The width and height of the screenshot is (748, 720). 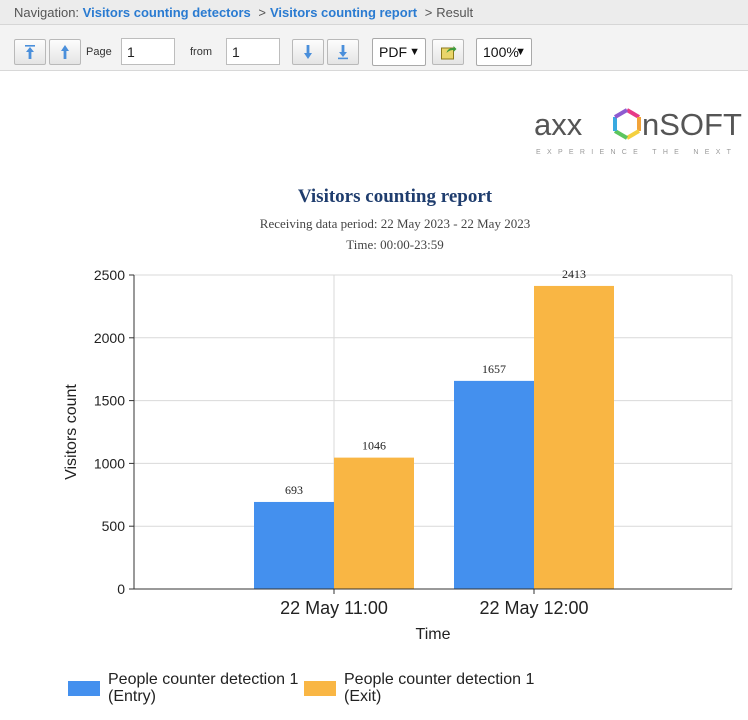 I want to click on page-number-input, so click(x=148, y=51).